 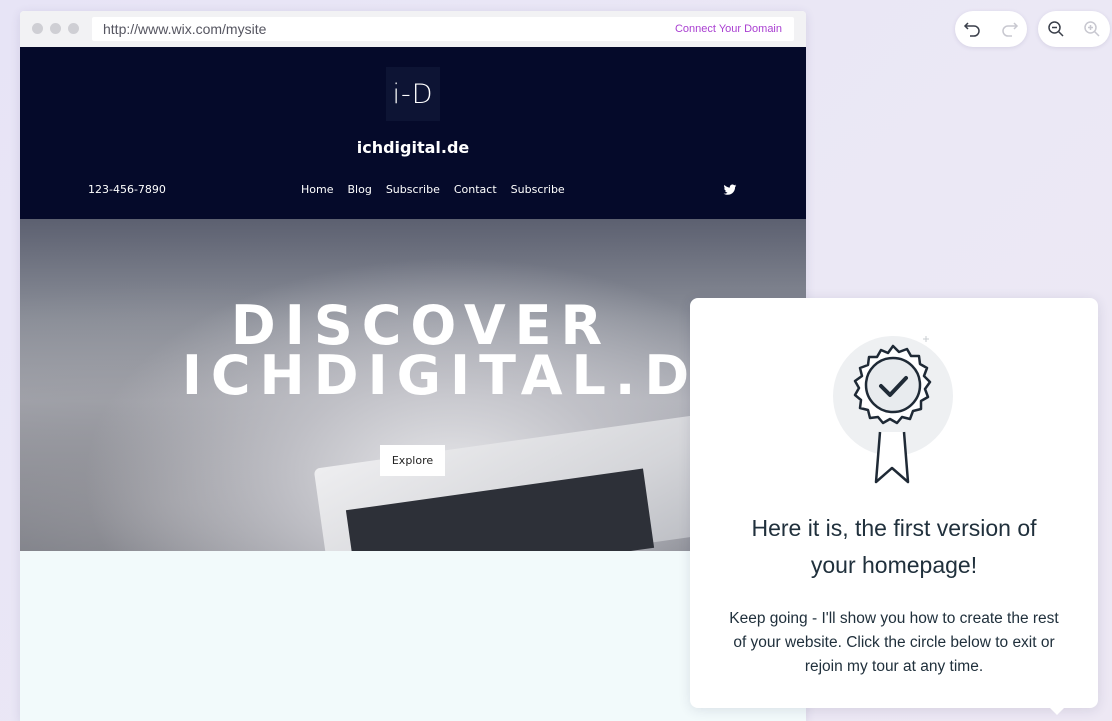 What do you see at coordinates (1074, 29) in the screenshot?
I see `zoom-controls` at bounding box center [1074, 29].